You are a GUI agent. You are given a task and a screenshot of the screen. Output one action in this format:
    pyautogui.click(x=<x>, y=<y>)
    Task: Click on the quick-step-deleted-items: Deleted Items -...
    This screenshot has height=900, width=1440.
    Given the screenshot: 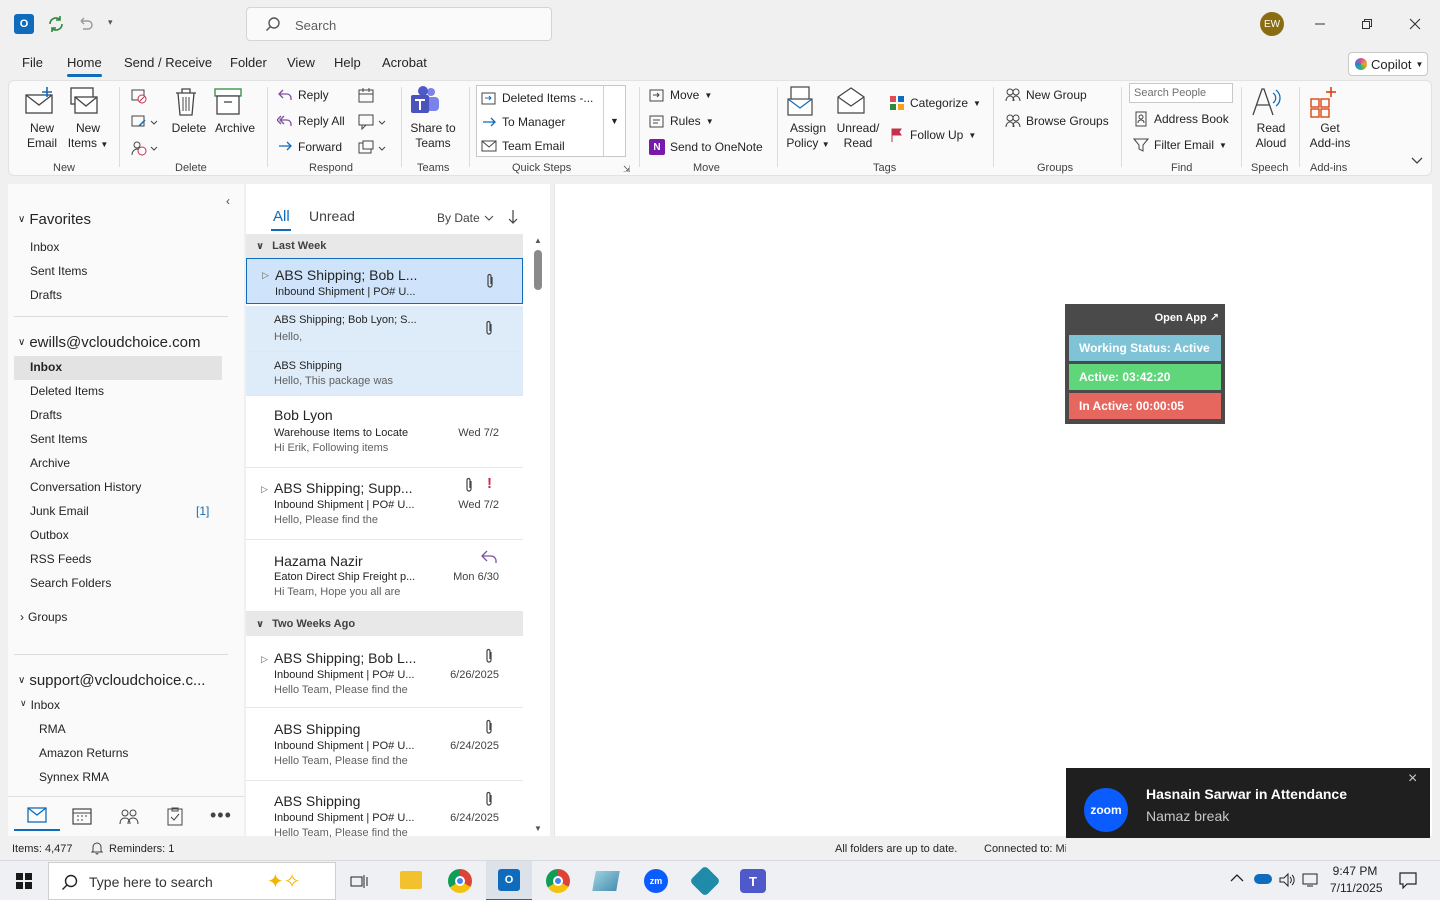 What is the action you would take?
    pyautogui.click(x=537, y=98)
    